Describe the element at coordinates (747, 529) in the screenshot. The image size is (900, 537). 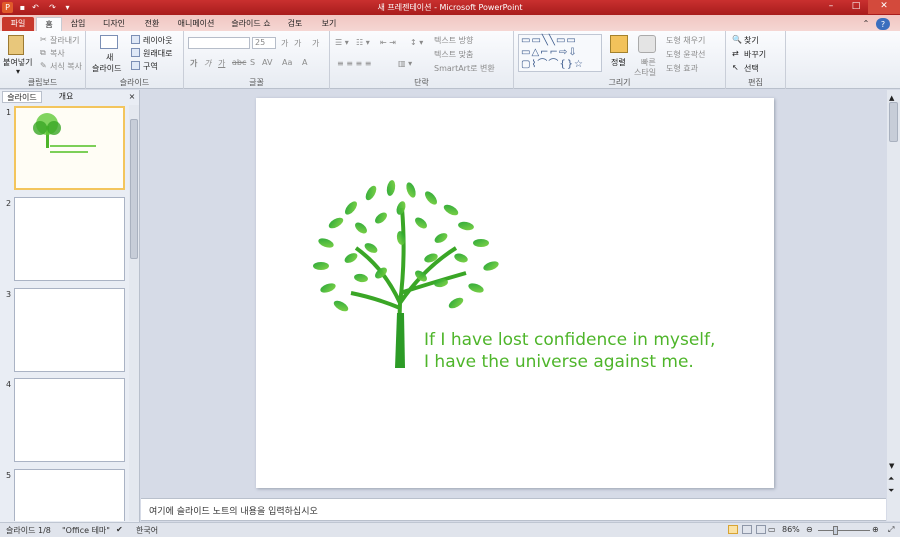
I see `slide-sorter-icon` at that location.